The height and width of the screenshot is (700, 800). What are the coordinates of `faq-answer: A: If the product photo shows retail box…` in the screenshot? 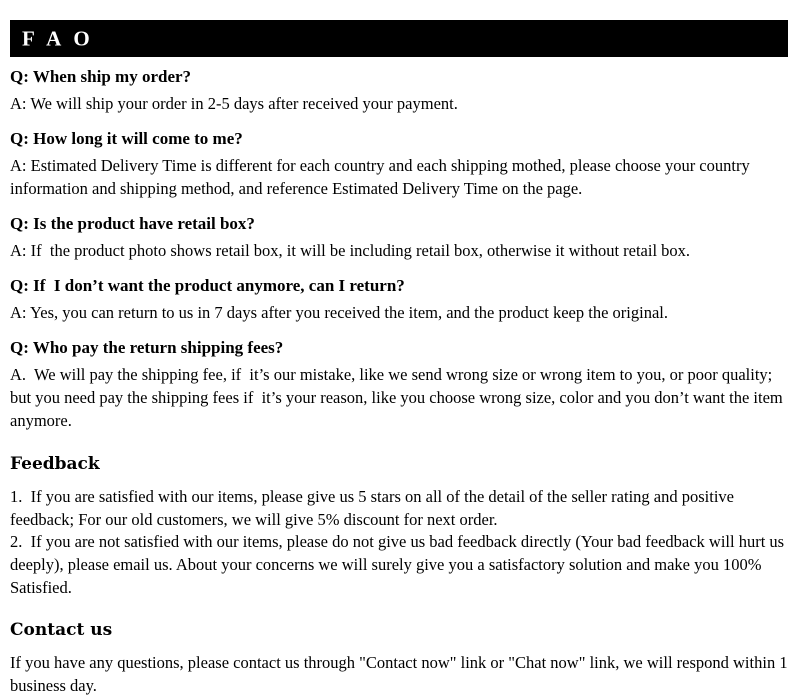 It's located at (350, 251).